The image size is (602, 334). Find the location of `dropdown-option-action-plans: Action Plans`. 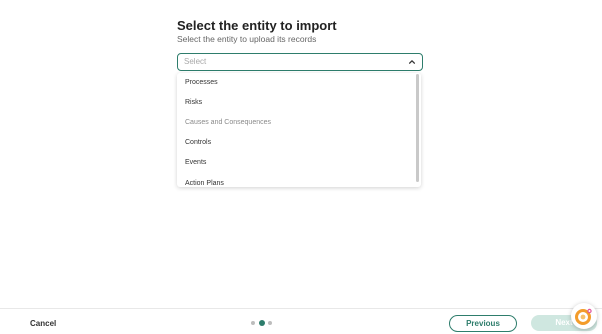

dropdown-option-action-plans: Action Plans is located at coordinates (204, 183).